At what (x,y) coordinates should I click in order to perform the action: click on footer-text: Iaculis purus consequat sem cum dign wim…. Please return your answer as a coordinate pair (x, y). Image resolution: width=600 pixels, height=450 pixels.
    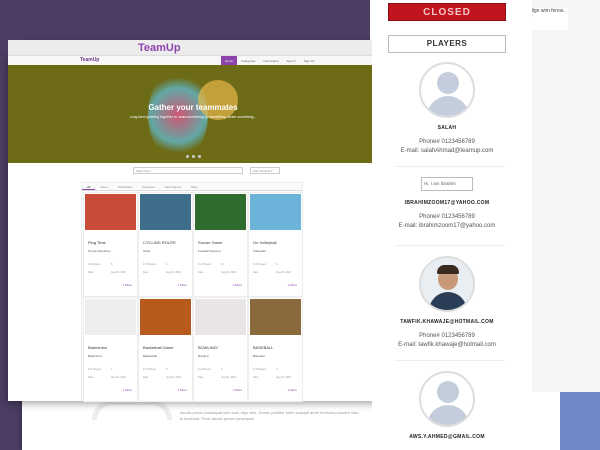
    Looking at the image, I should click on (269, 415).